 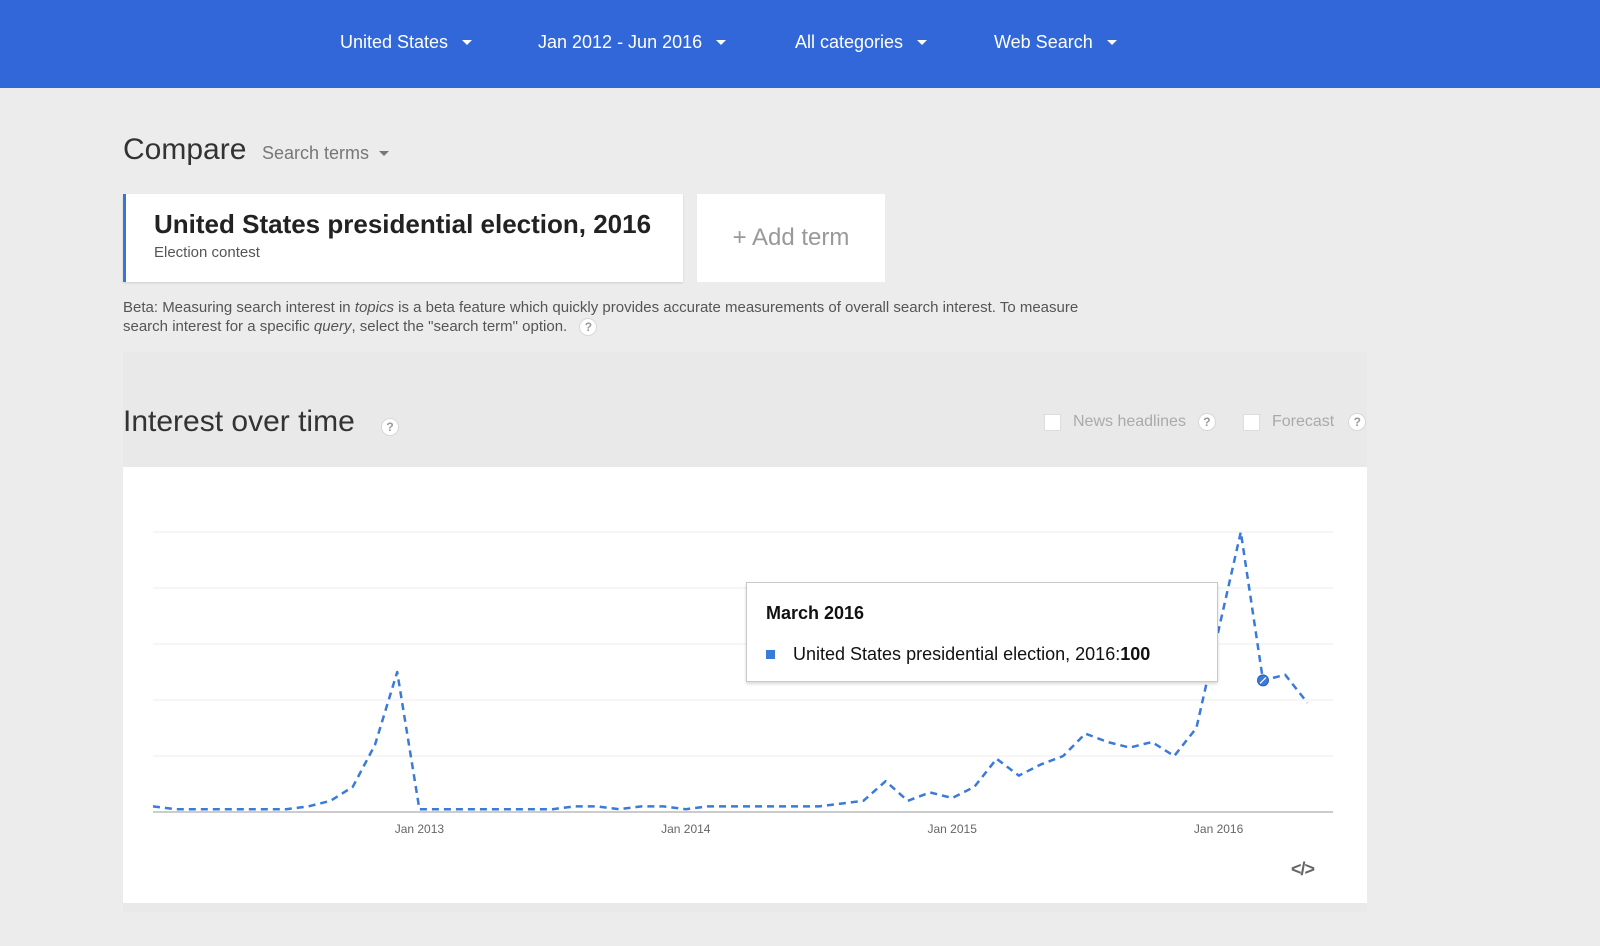 I want to click on forecast-label: Forecast, so click(x=1303, y=421).